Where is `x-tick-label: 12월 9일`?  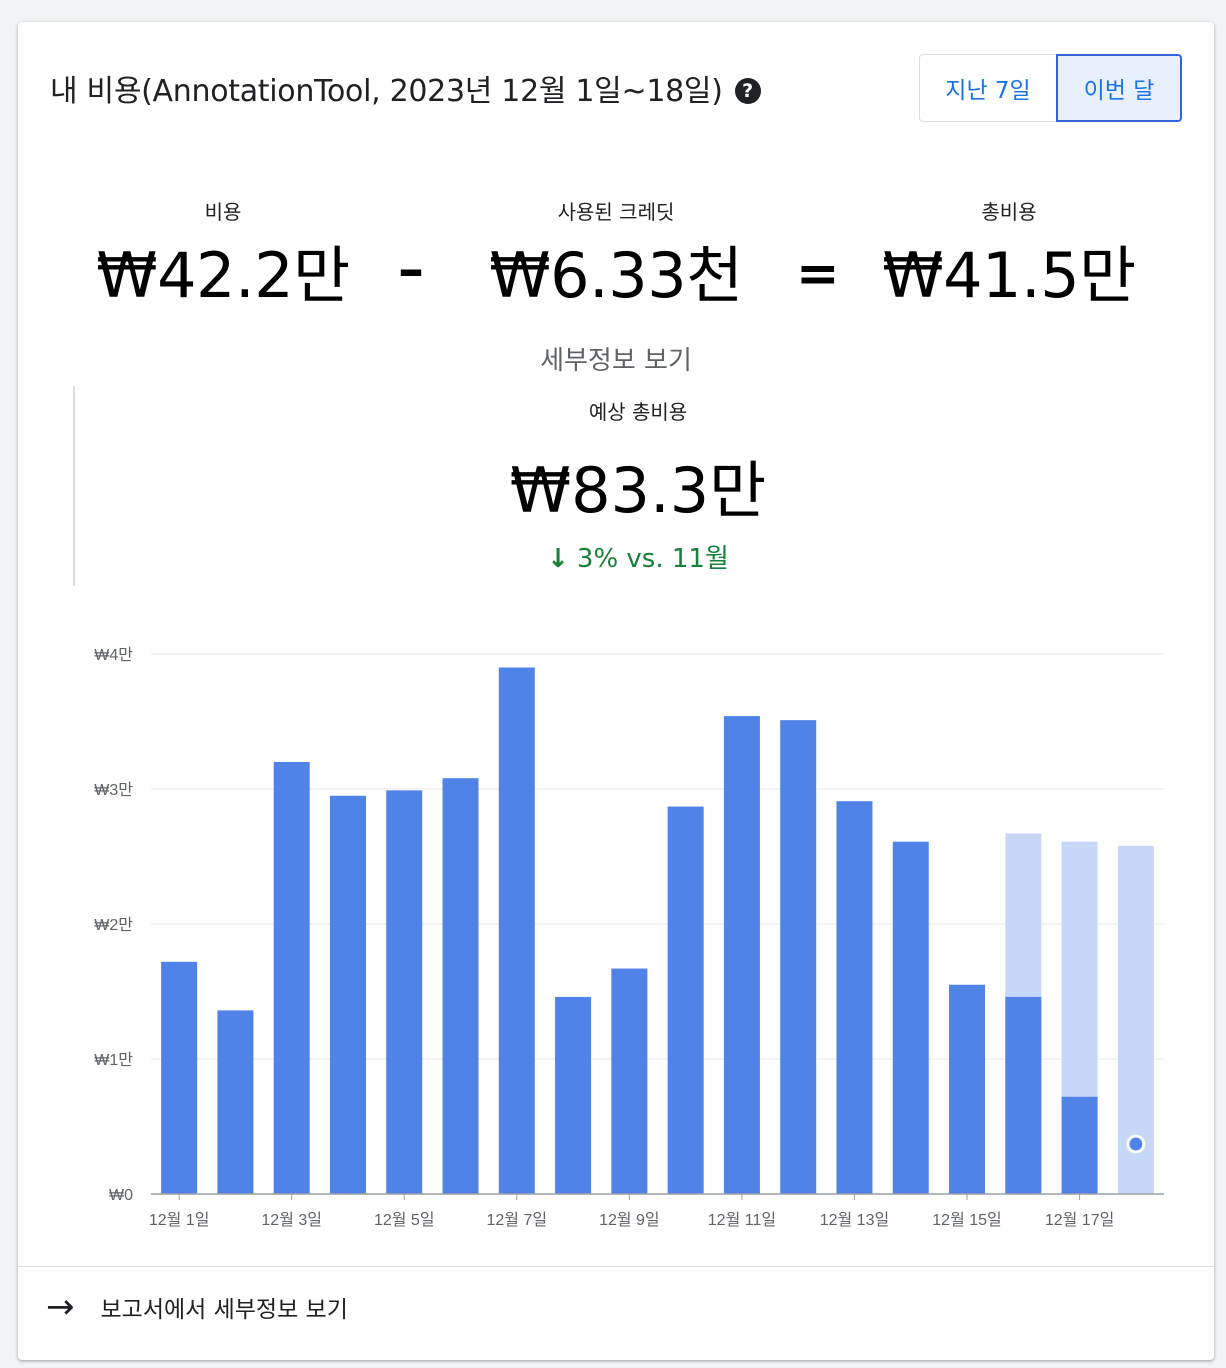
x-tick-label: 12월 9일 is located at coordinates (629, 1220).